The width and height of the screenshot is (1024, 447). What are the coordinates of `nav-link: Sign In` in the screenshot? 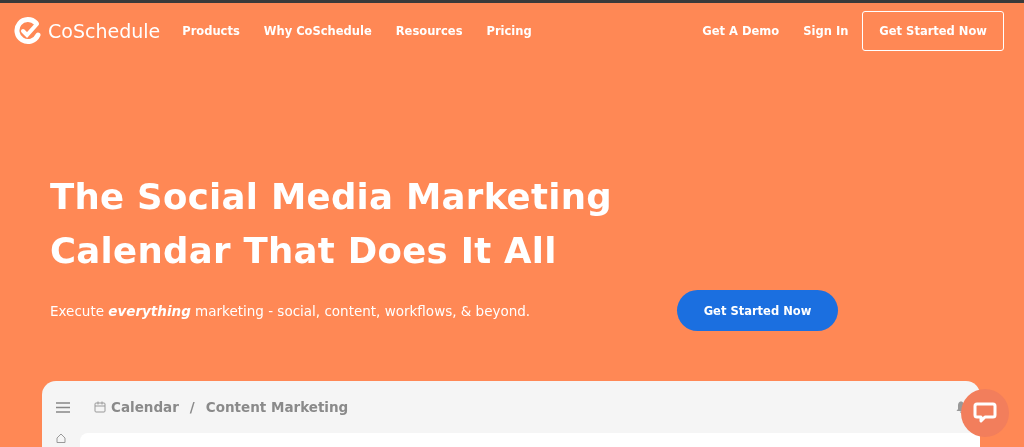 It's located at (826, 30).